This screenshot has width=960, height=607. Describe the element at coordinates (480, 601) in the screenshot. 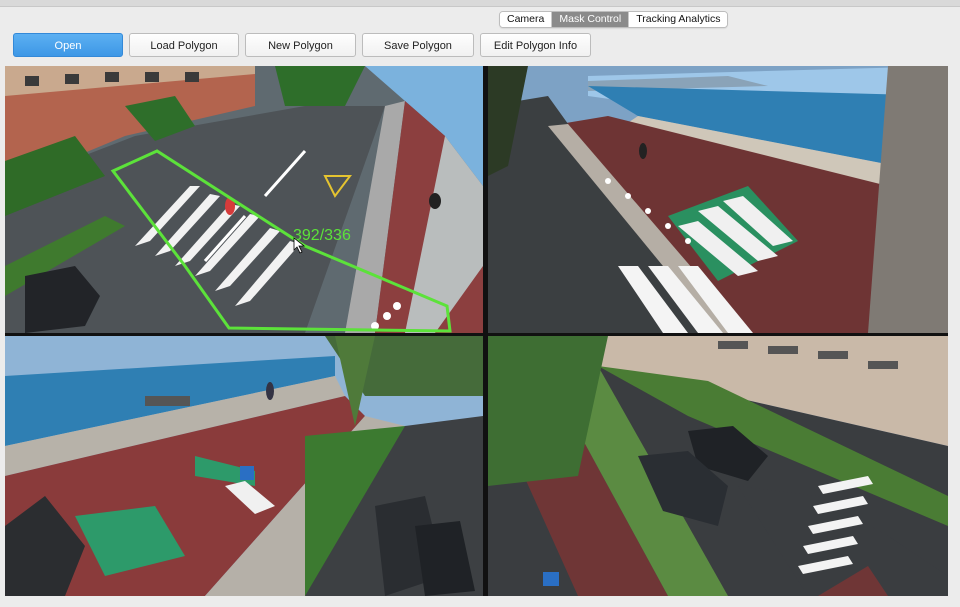

I see `window-bottom-edge` at that location.